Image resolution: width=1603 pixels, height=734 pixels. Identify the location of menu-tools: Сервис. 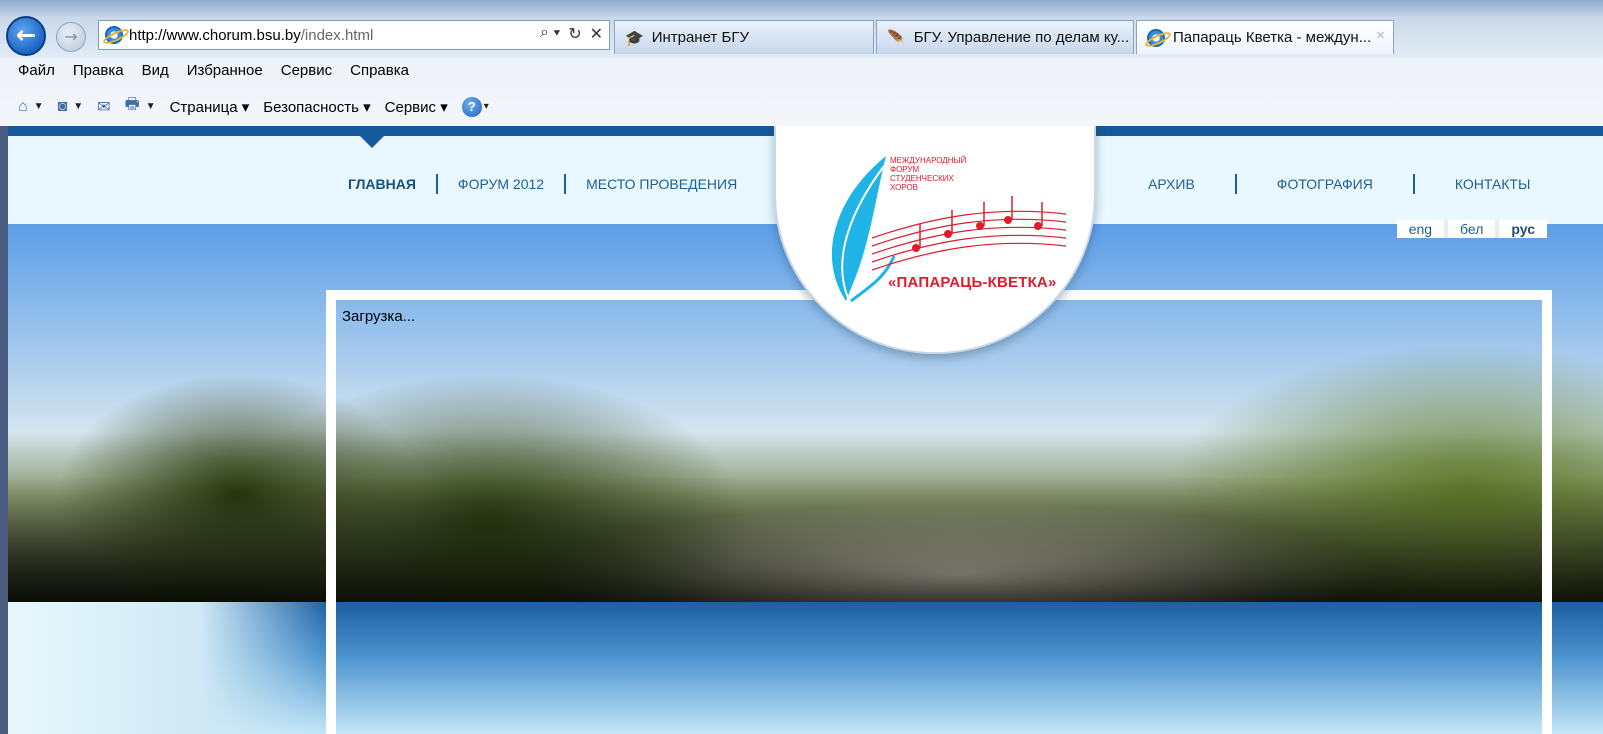
(306, 70).